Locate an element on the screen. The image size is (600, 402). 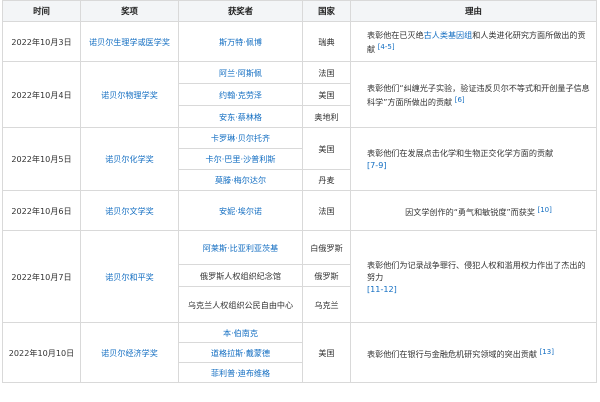
citation-link: [6] is located at coordinates (460, 100).